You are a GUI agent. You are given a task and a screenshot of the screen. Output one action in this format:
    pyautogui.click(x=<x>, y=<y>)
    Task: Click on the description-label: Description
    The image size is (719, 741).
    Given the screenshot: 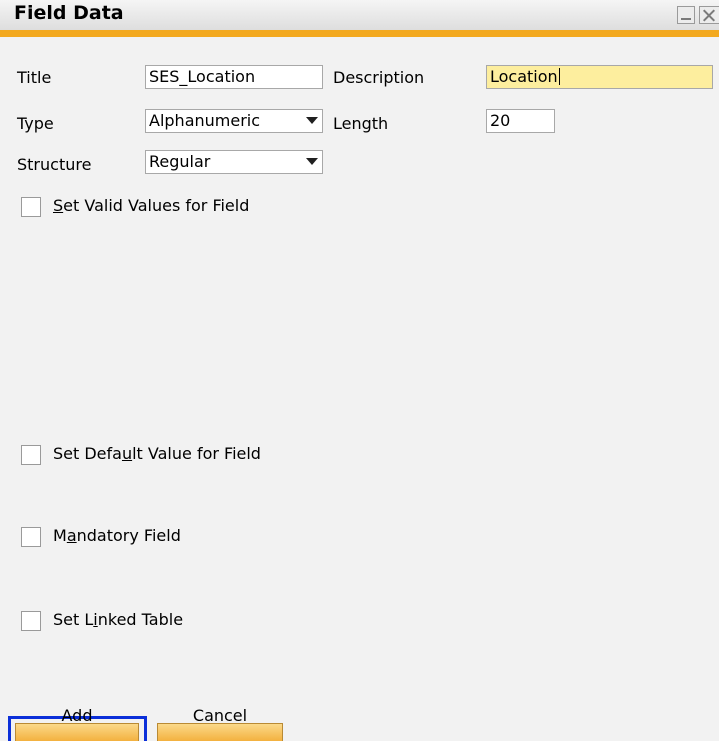 What is the action you would take?
    pyautogui.click(x=379, y=77)
    